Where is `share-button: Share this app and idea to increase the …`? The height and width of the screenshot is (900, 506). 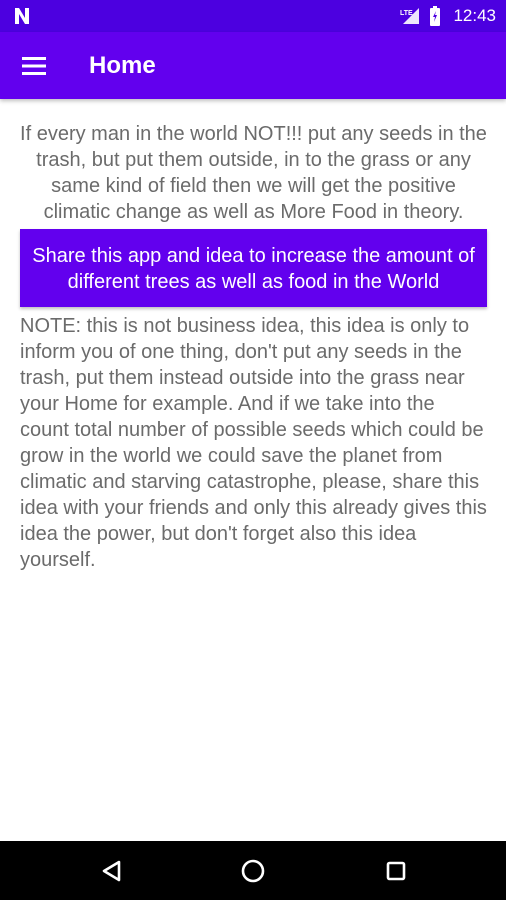
share-button: Share this app and idea to increase the … is located at coordinates (253, 268).